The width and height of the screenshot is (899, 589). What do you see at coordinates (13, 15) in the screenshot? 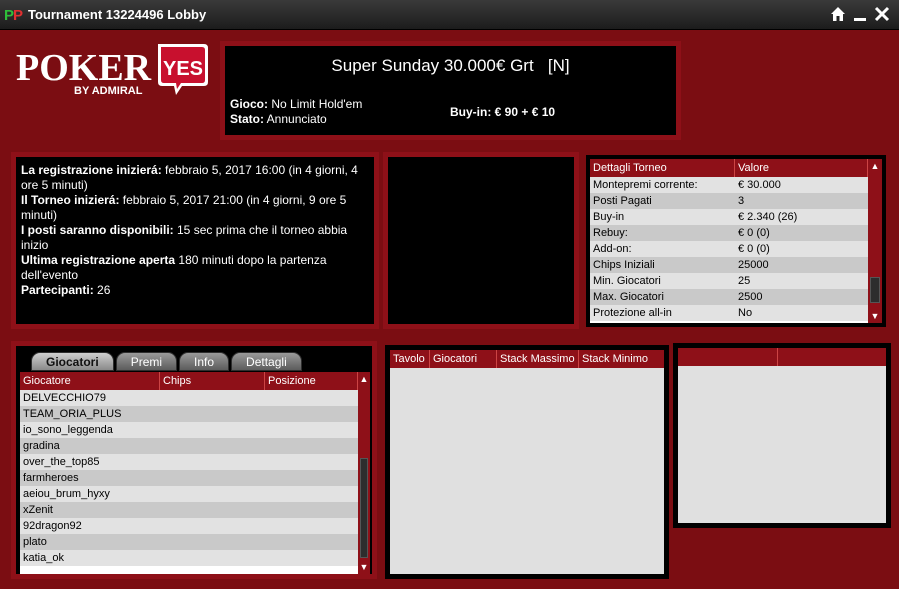
I see `app-icon: P P` at bounding box center [13, 15].